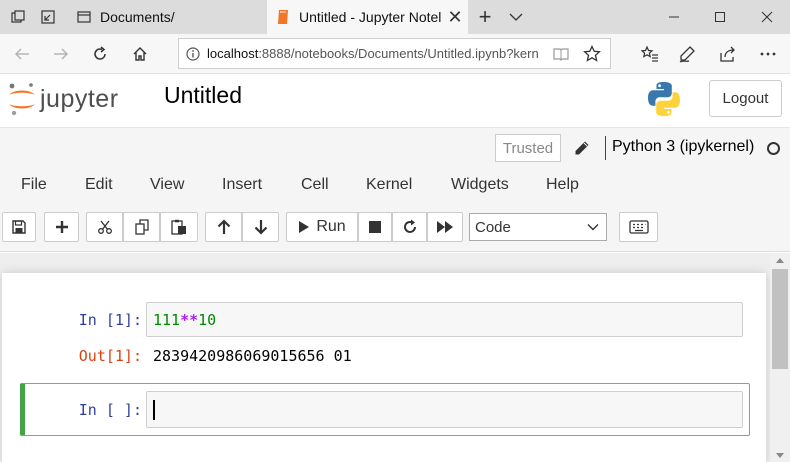 This screenshot has width=790, height=462. I want to click on chevron-down-icon, so click(593, 227).